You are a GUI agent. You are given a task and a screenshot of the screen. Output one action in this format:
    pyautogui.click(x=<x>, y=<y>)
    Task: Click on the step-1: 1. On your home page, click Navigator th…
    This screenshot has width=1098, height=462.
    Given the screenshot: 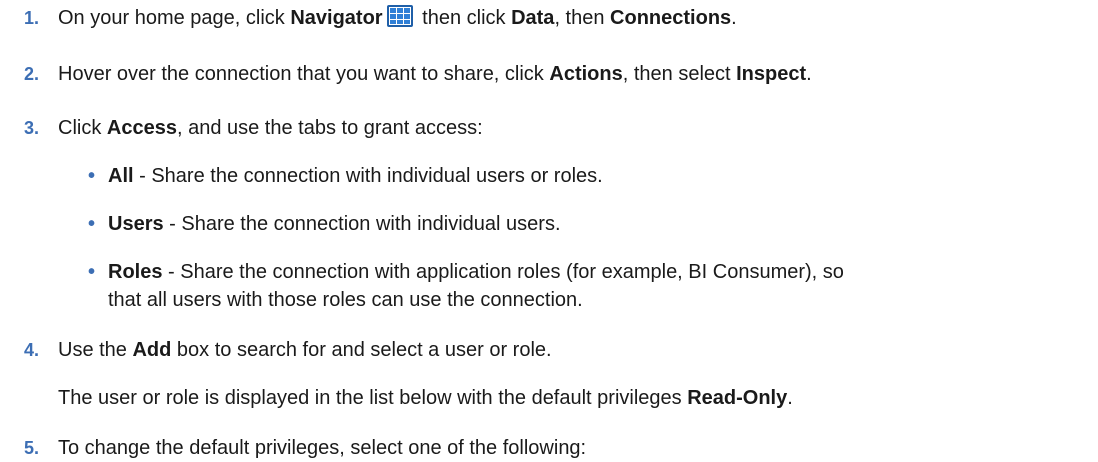 What is the action you would take?
    pyautogui.click(x=380, y=18)
    